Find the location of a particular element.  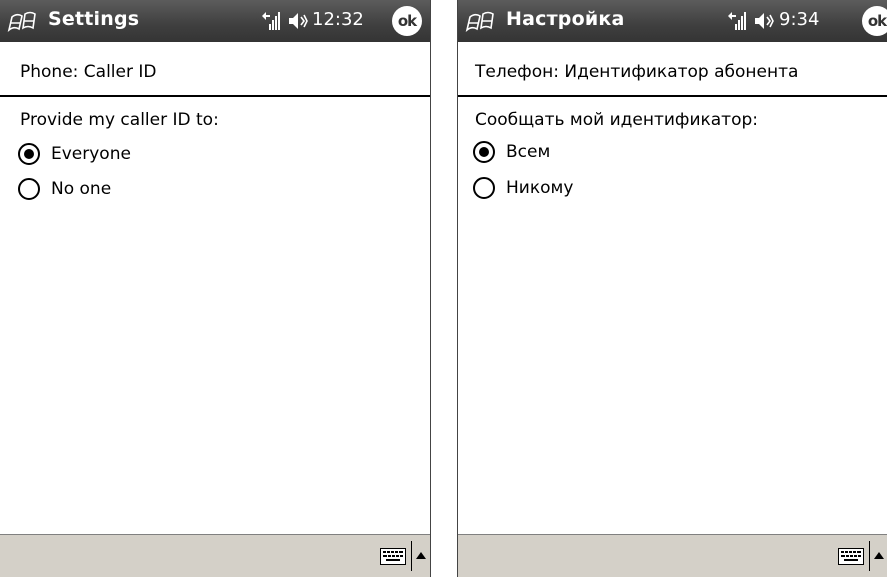

radio-label: Everyone is located at coordinates (91, 154).